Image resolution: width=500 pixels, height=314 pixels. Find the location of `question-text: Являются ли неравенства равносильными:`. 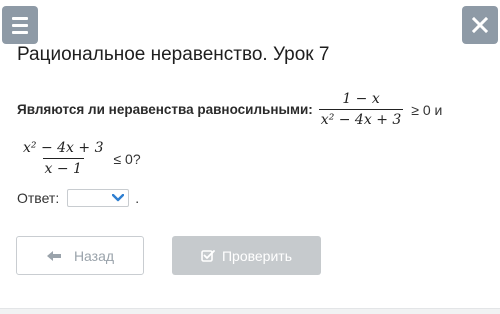

question-text: Являются ли неравенства равносильными: is located at coordinates (165, 109).